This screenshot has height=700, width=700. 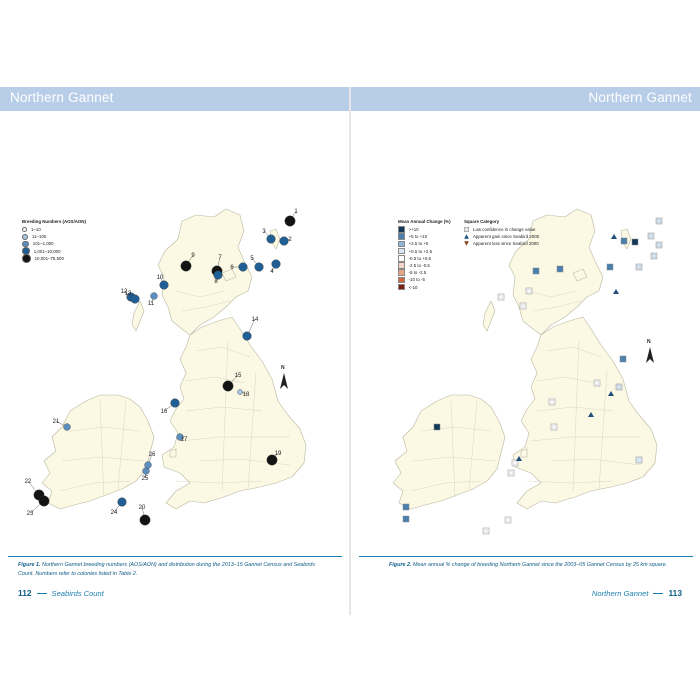 What do you see at coordinates (39, 237) in the screenshot?
I see `legend-label: 11–100` at bounding box center [39, 237].